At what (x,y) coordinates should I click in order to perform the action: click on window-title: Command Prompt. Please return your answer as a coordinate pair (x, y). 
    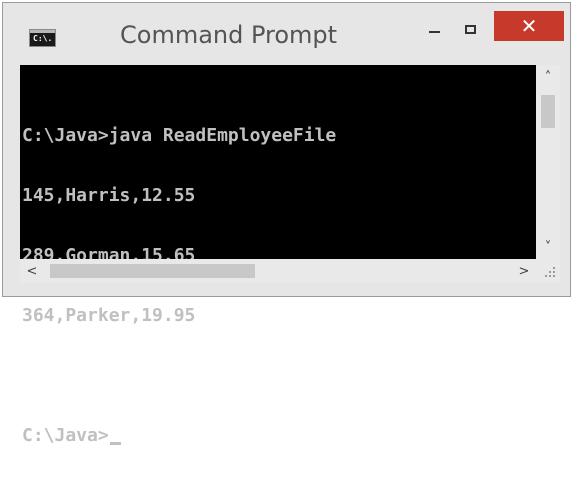
    Looking at the image, I should click on (229, 35).